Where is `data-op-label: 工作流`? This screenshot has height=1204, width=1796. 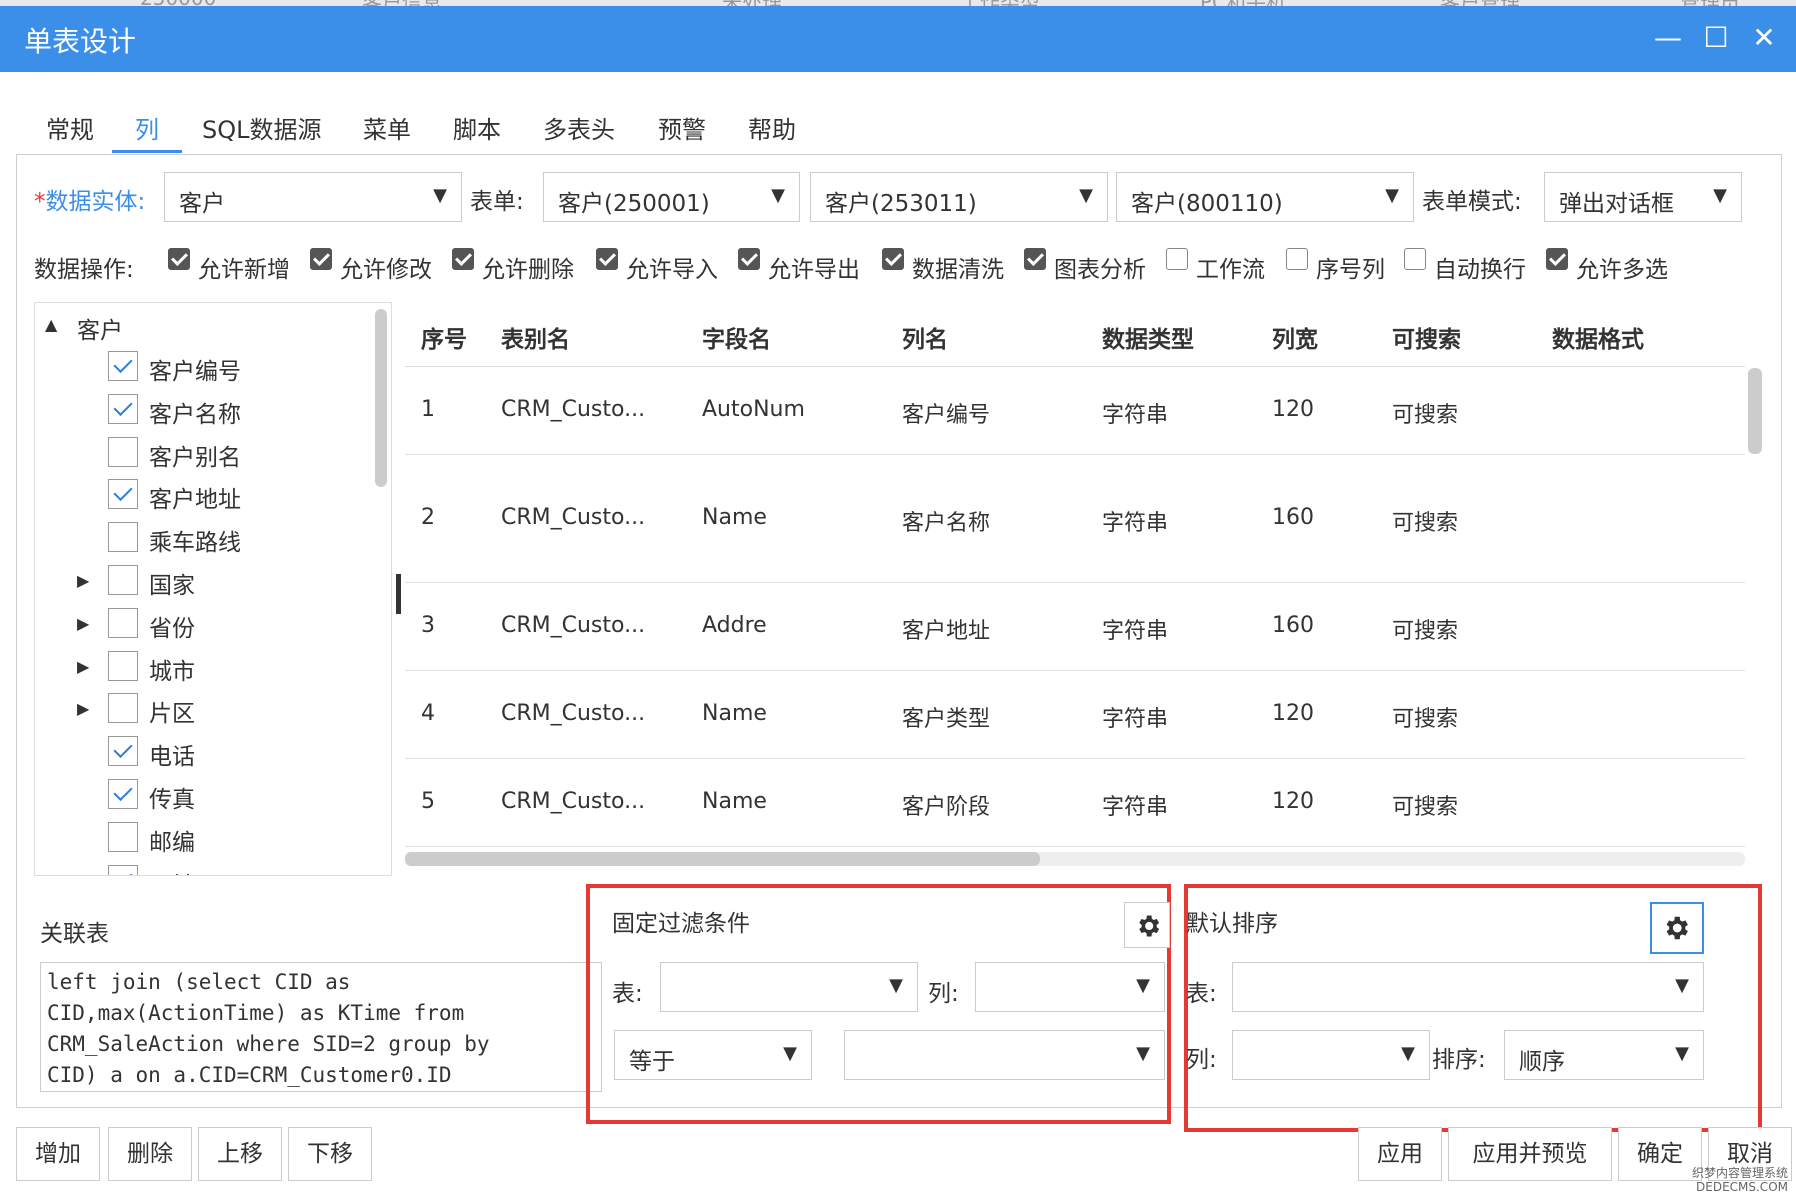
data-op-label: 工作流 is located at coordinates (1230, 267).